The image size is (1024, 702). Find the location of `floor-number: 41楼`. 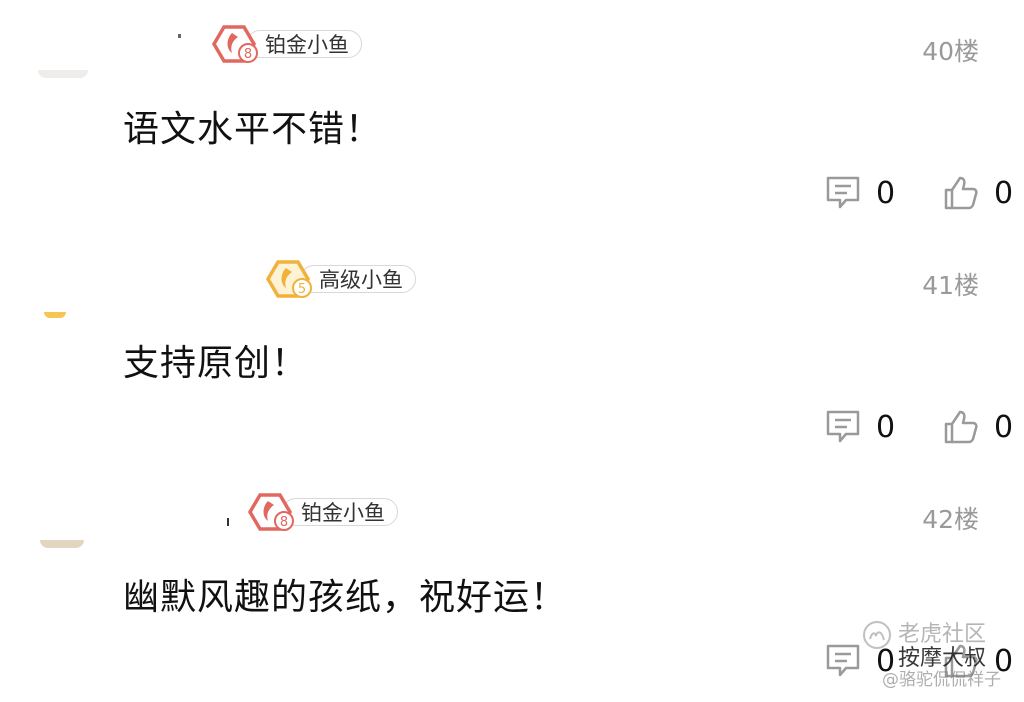

floor-number: 41楼 is located at coordinates (950, 285).